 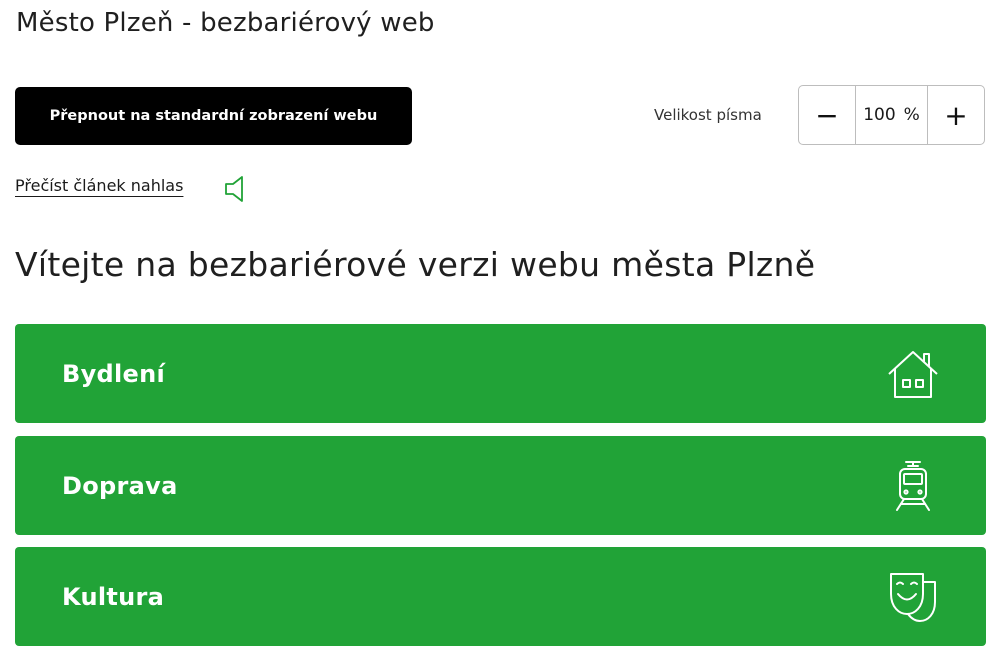 I want to click on speaker-icon, so click(x=237, y=189).